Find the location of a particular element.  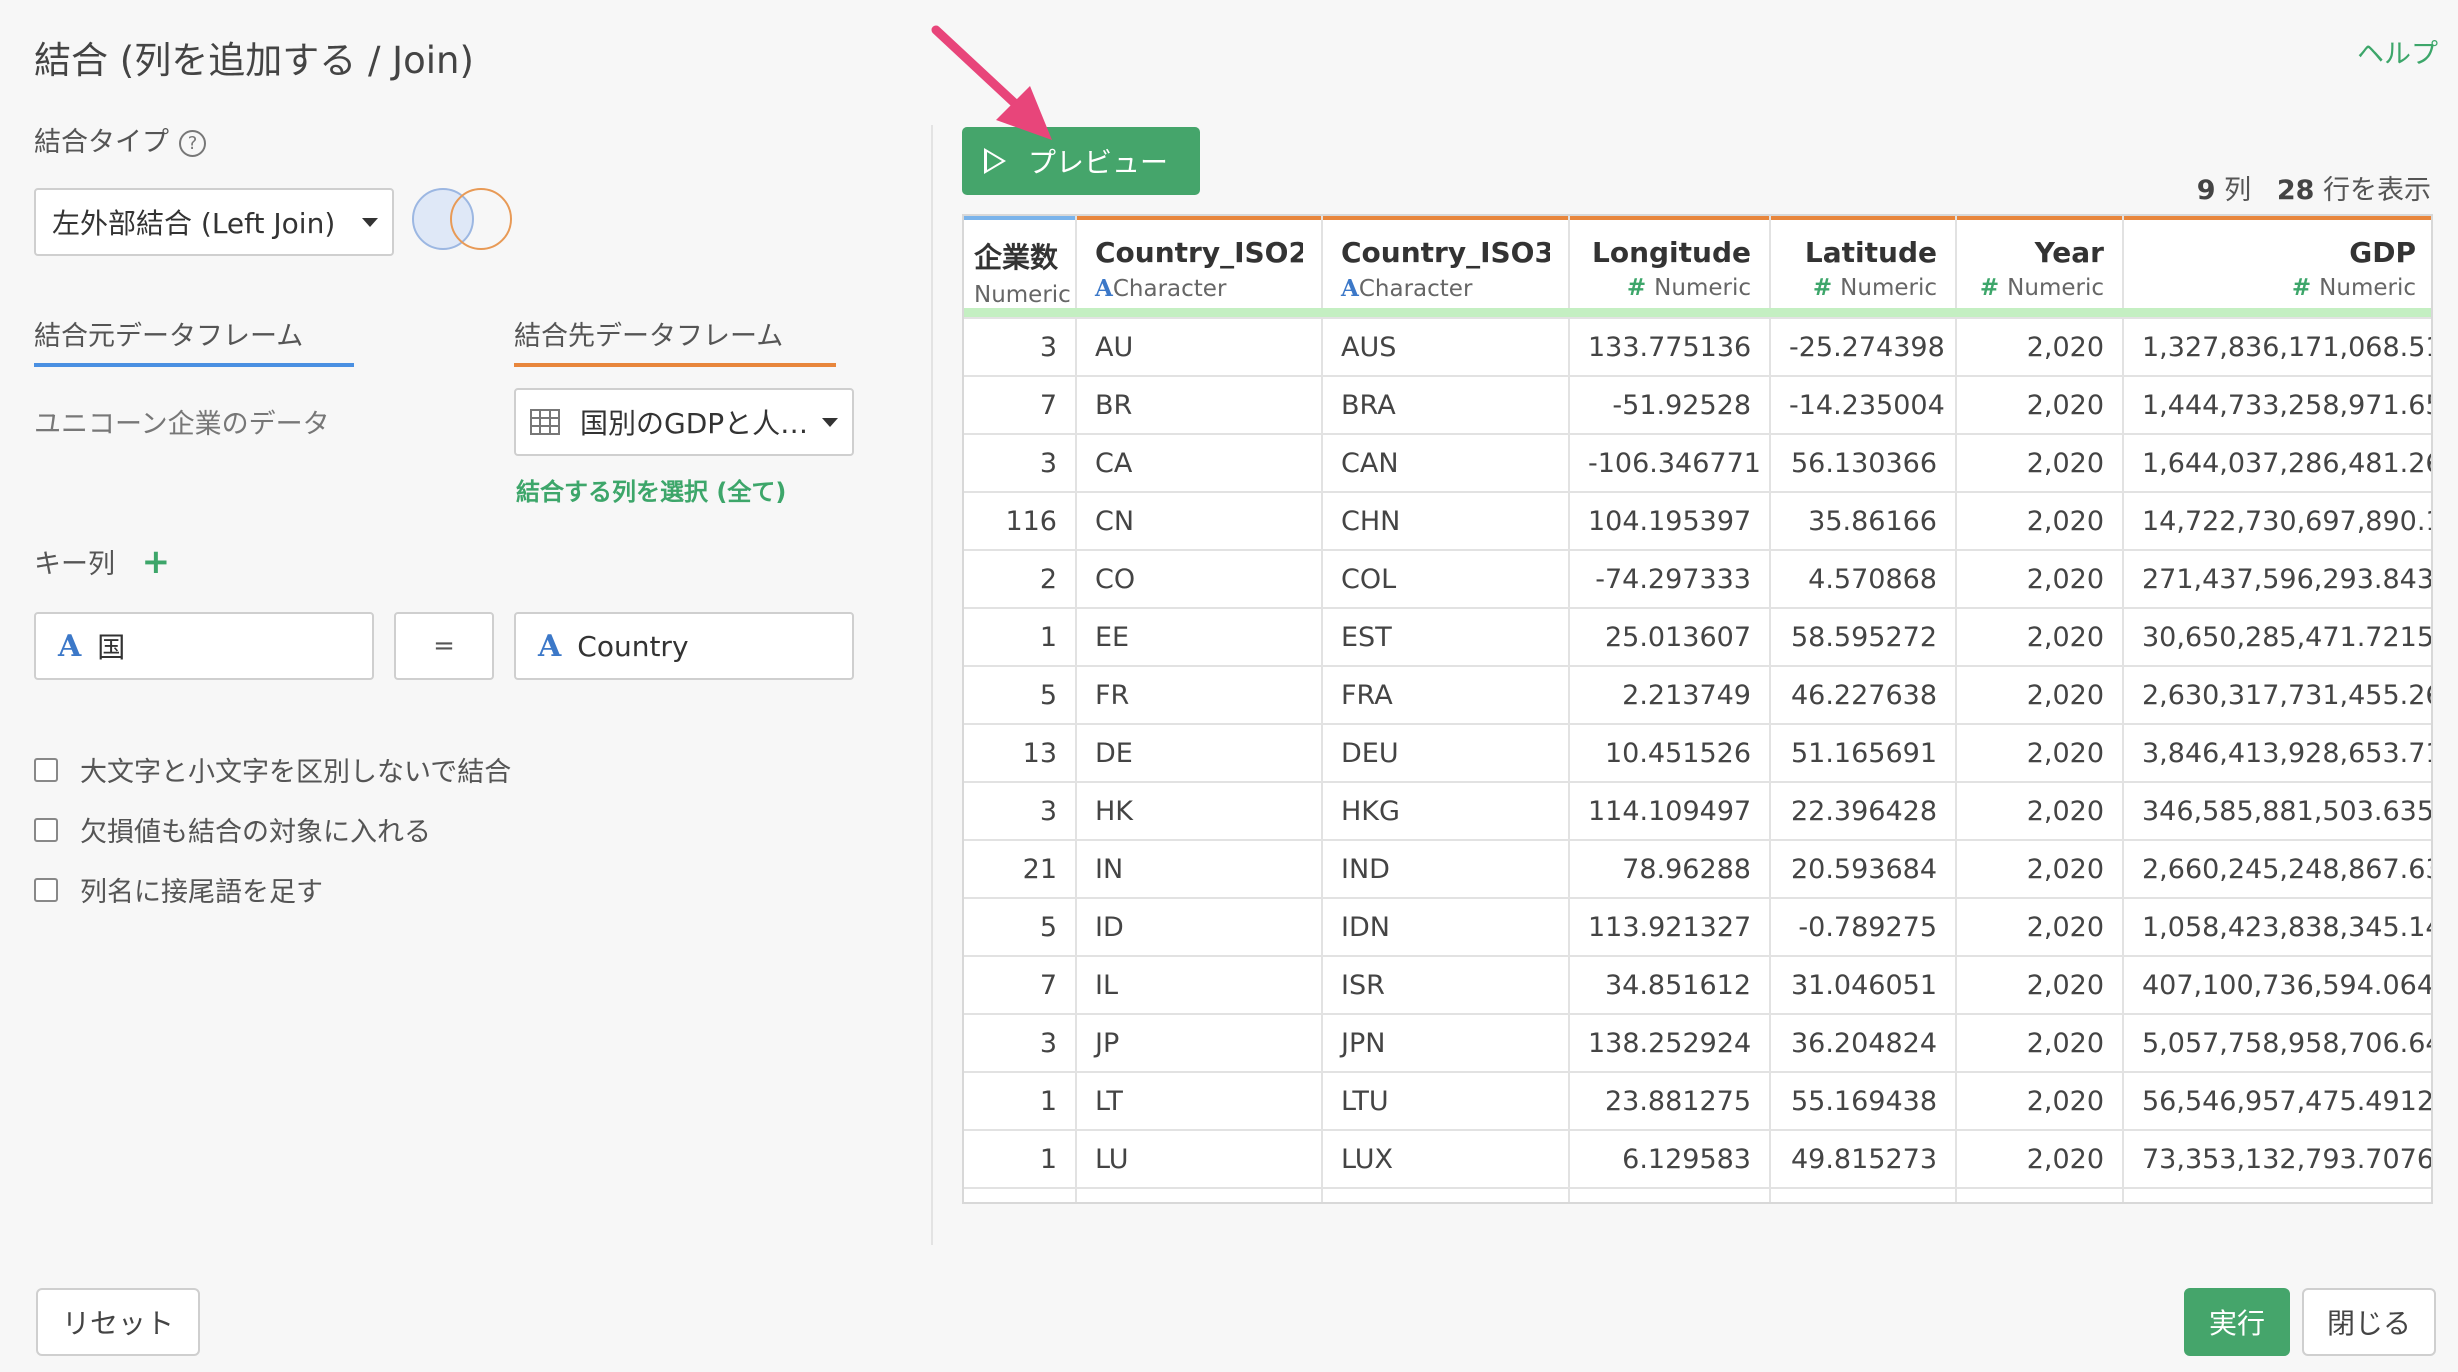

column-header: 企業数 Numeric is located at coordinates (1020, 262).